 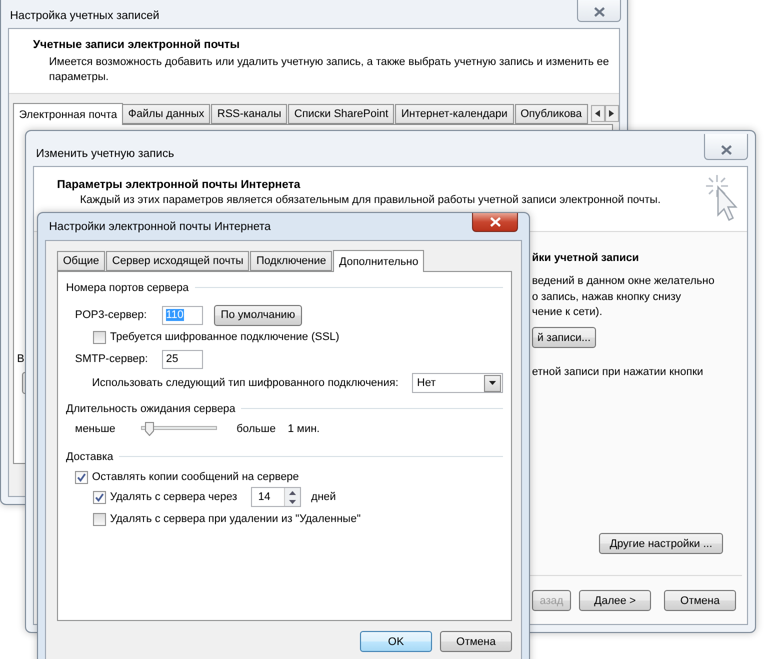 I want to click on right-arrow-icon, so click(x=611, y=113).